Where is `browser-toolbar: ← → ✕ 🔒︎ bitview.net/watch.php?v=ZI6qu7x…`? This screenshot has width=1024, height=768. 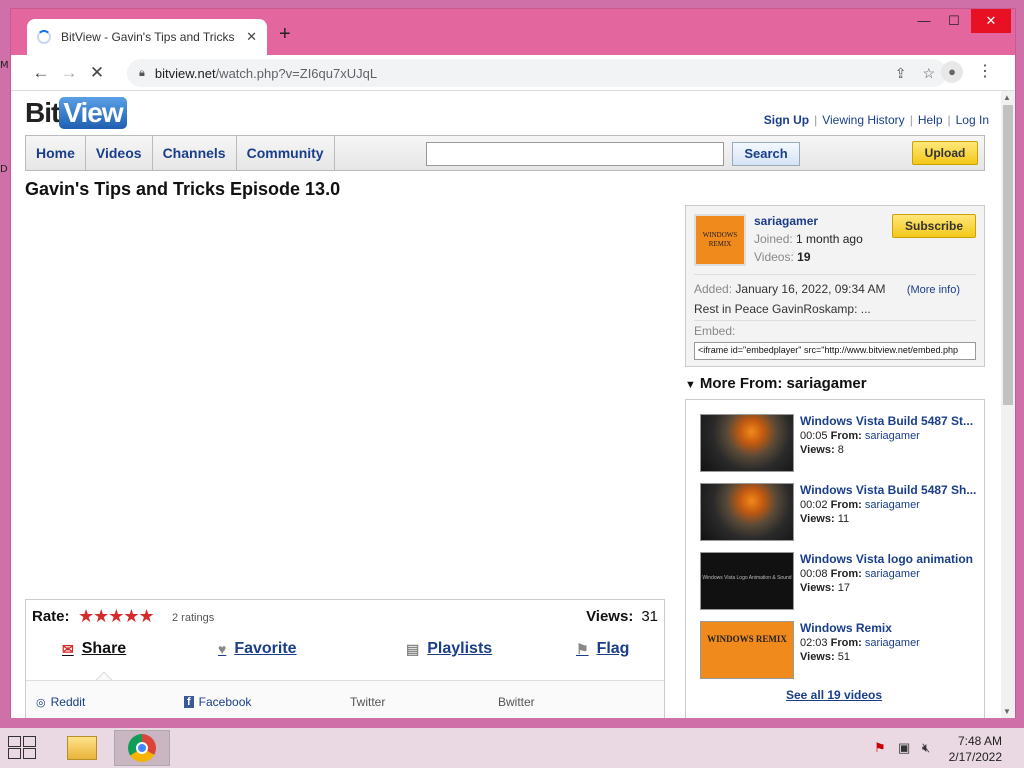
browser-toolbar: ← → ✕ 🔒︎ bitview.net/watch.php?v=ZI6qu7x… is located at coordinates (513, 73).